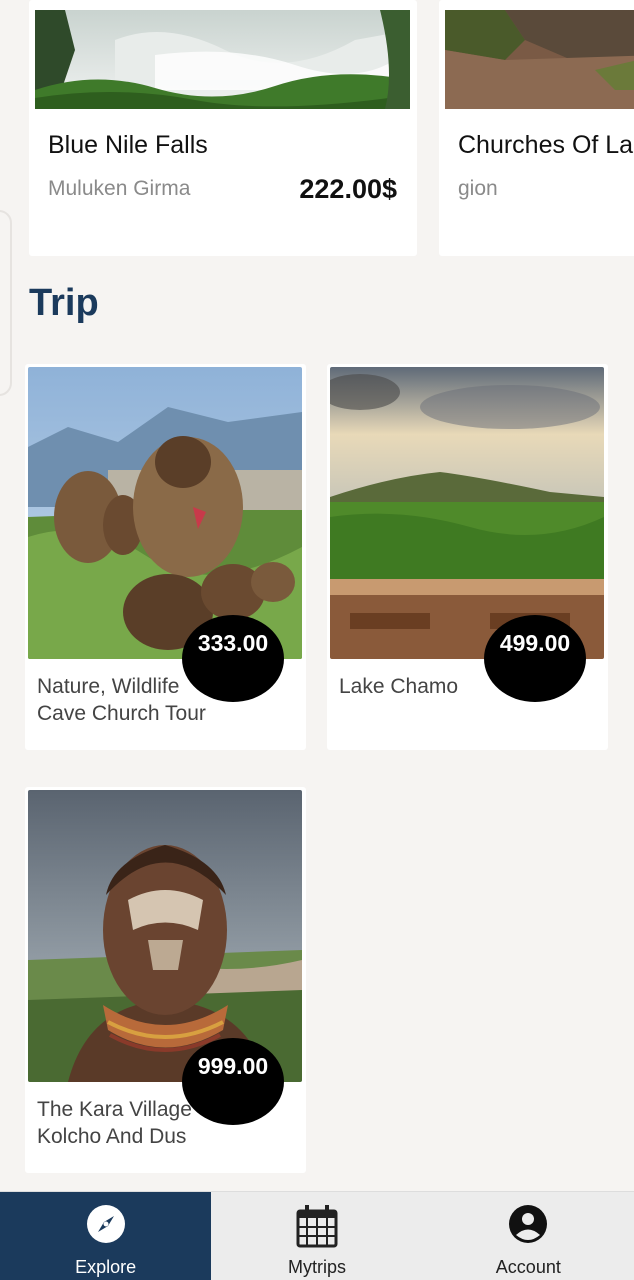 The image size is (634, 1280). What do you see at coordinates (478, 188) in the screenshot?
I see `featured-subtitle: gion` at bounding box center [478, 188].